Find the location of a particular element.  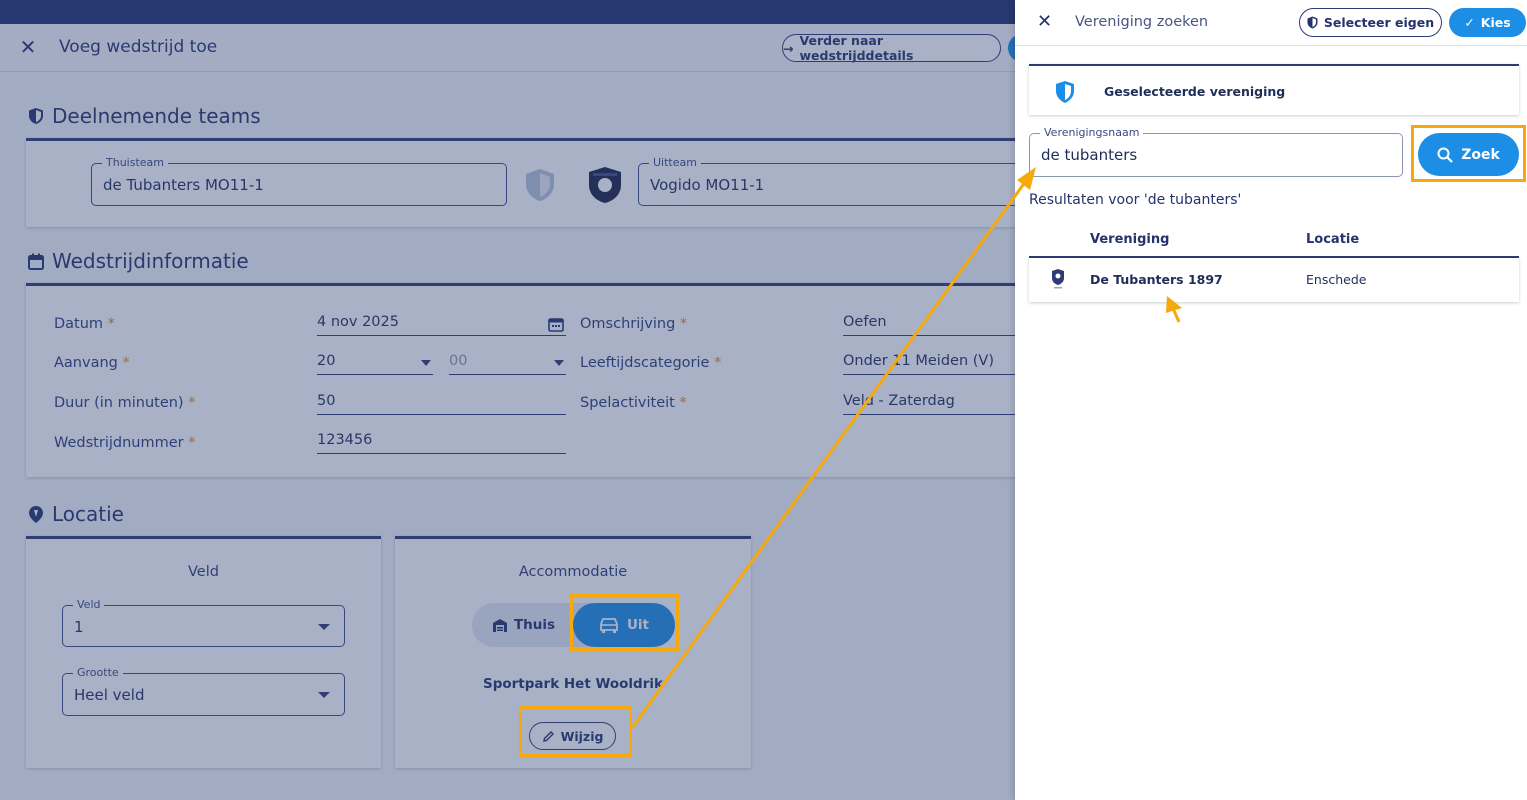

arrowhead-search-field is located at coordinates (1026, 178).